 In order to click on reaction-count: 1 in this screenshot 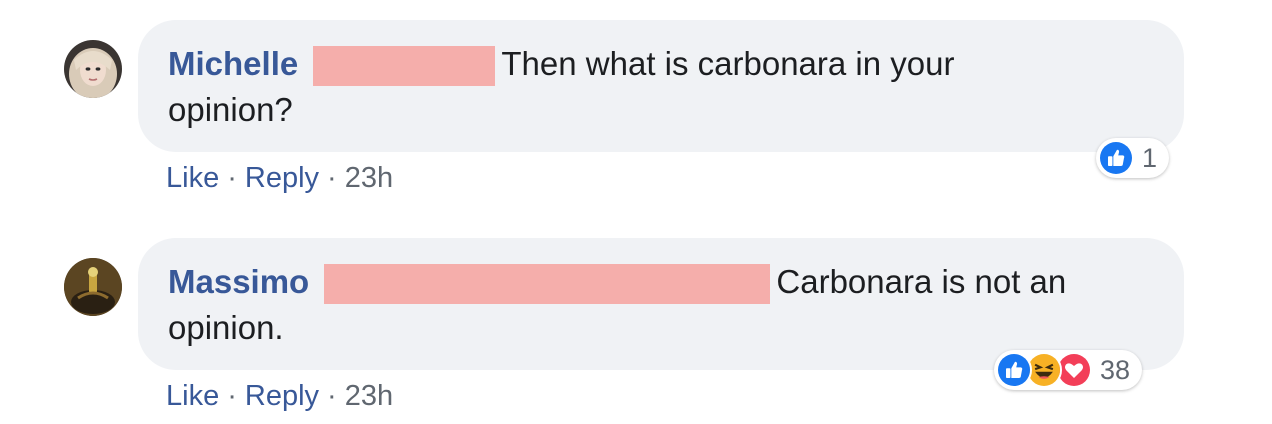, I will do `click(1150, 157)`.